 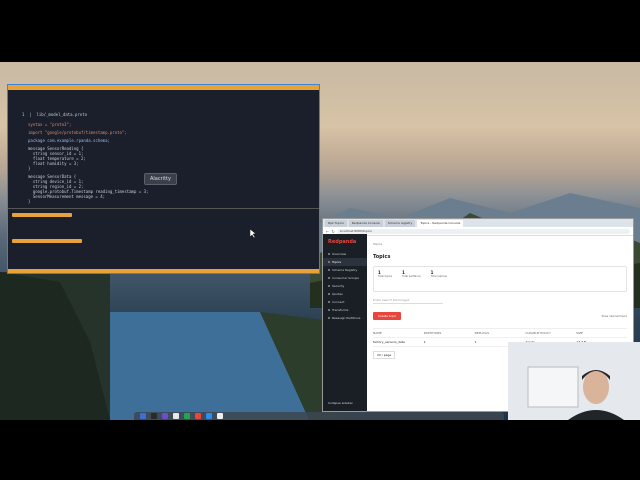 I want to click on sidebar-item-overview: Overview, so click(x=345, y=254).